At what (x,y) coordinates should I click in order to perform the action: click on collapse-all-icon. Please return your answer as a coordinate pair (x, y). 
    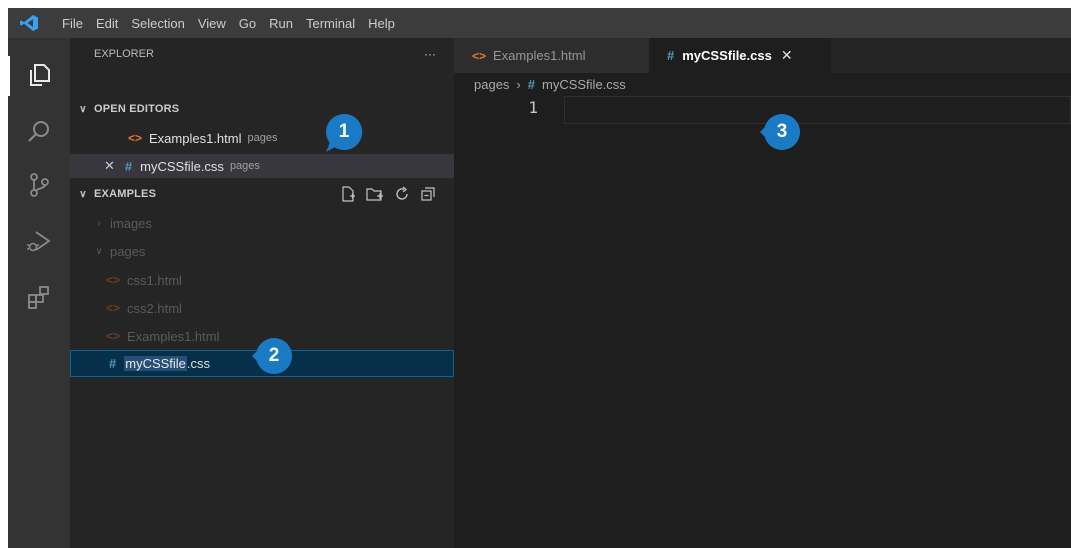
    Looking at the image, I should click on (428, 194).